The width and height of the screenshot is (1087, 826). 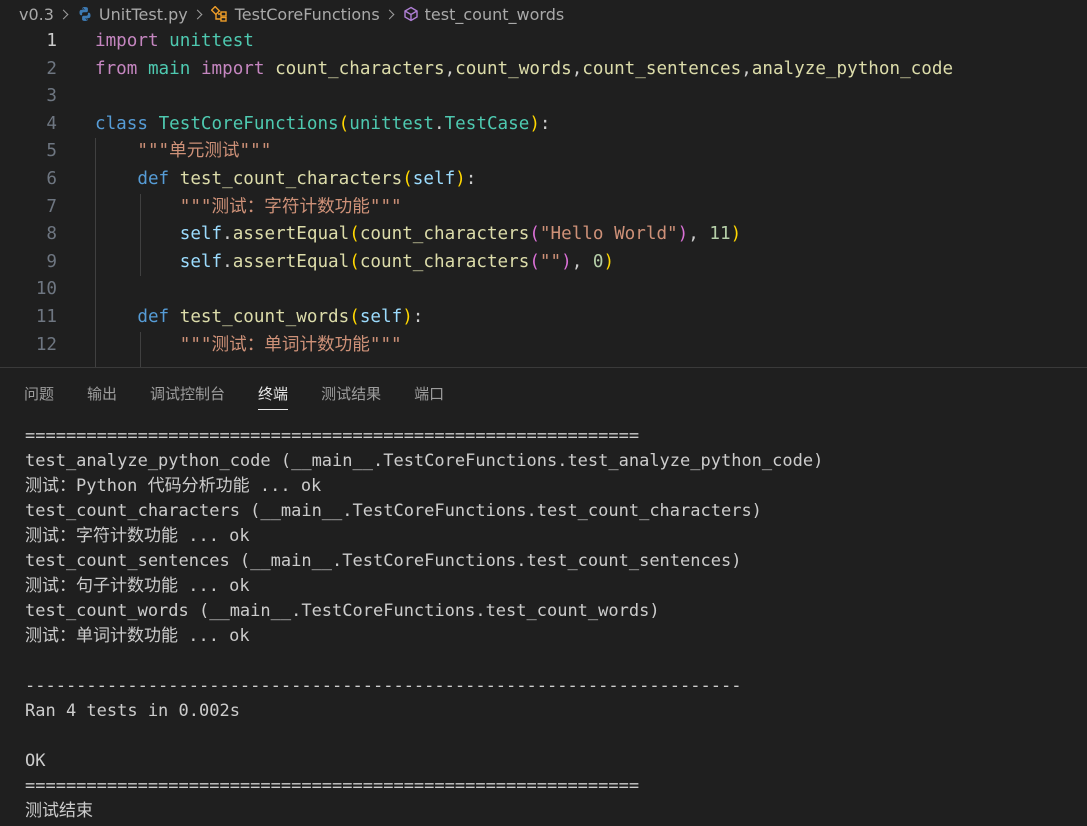 I want to click on panel-tab: 输出, so click(x=102, y=393).